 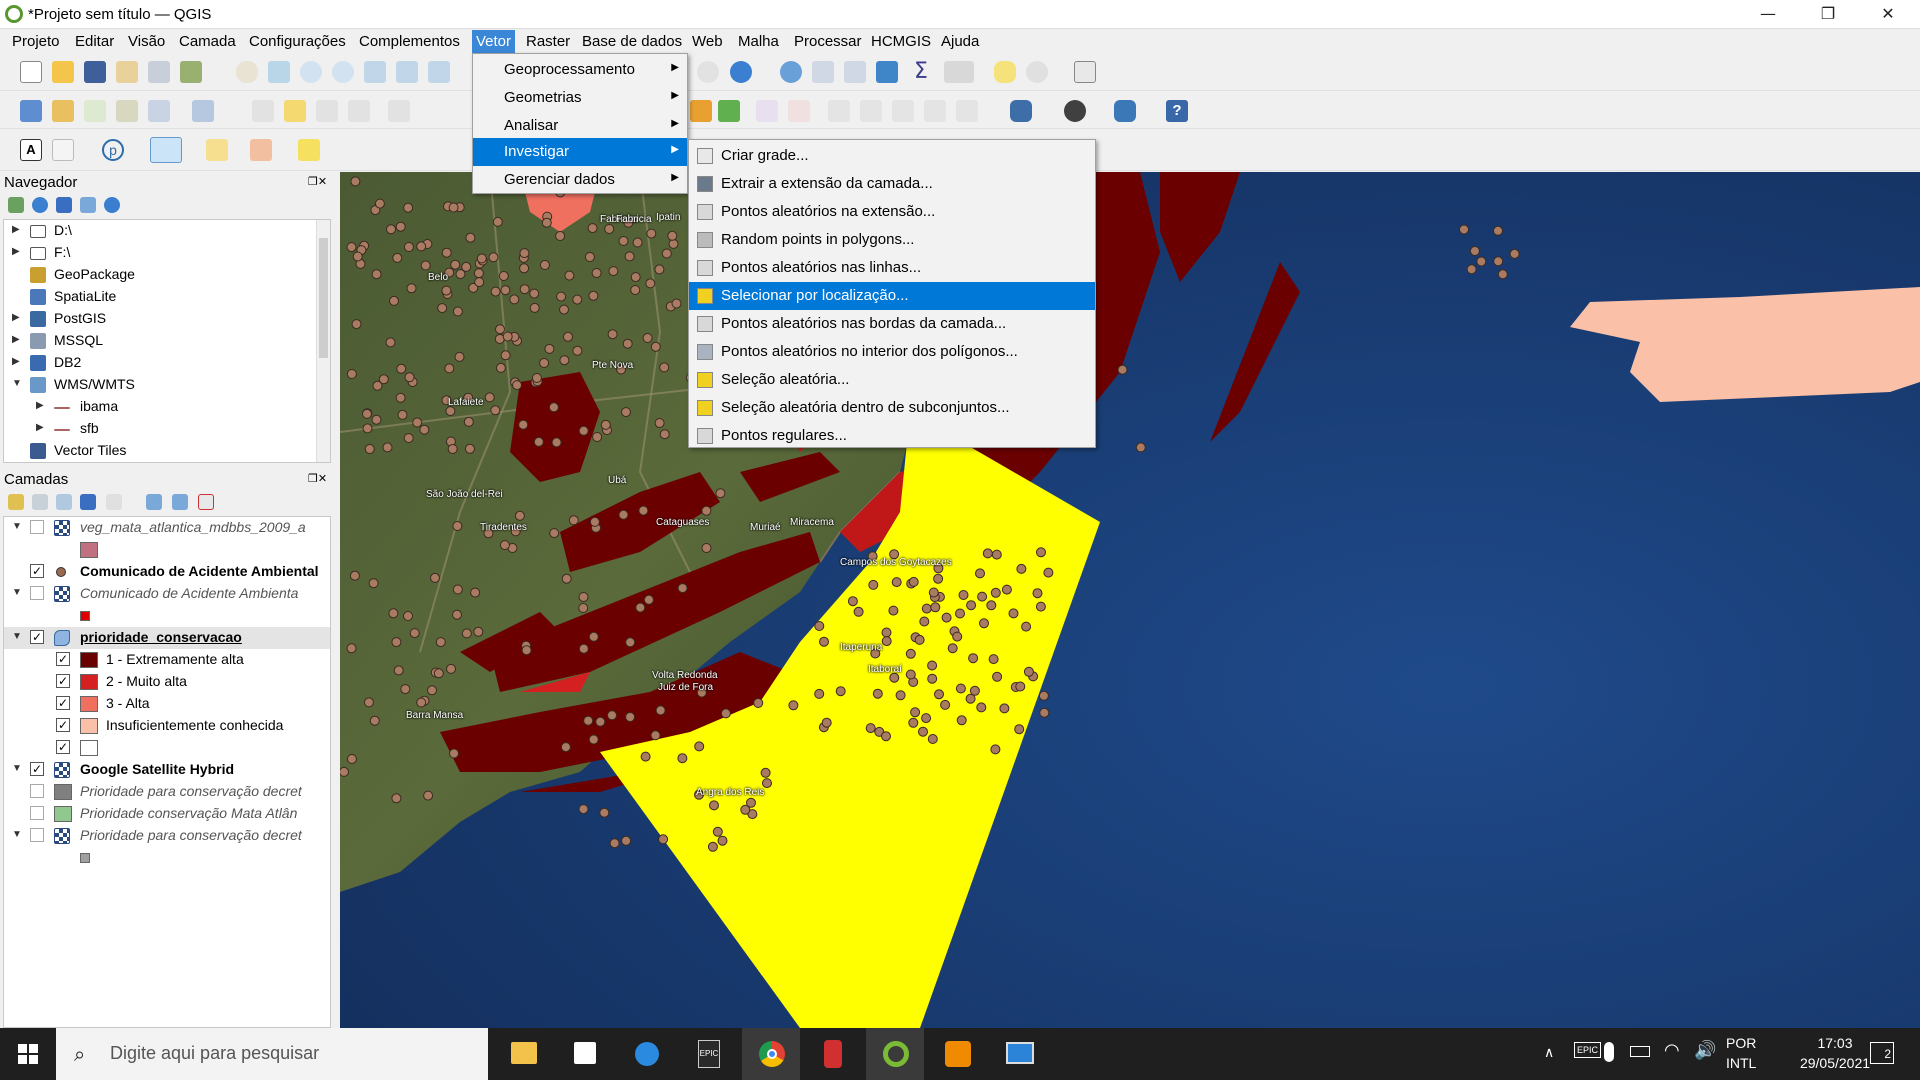 I want to click on label-pin-icon, so click(x=799, y=111).